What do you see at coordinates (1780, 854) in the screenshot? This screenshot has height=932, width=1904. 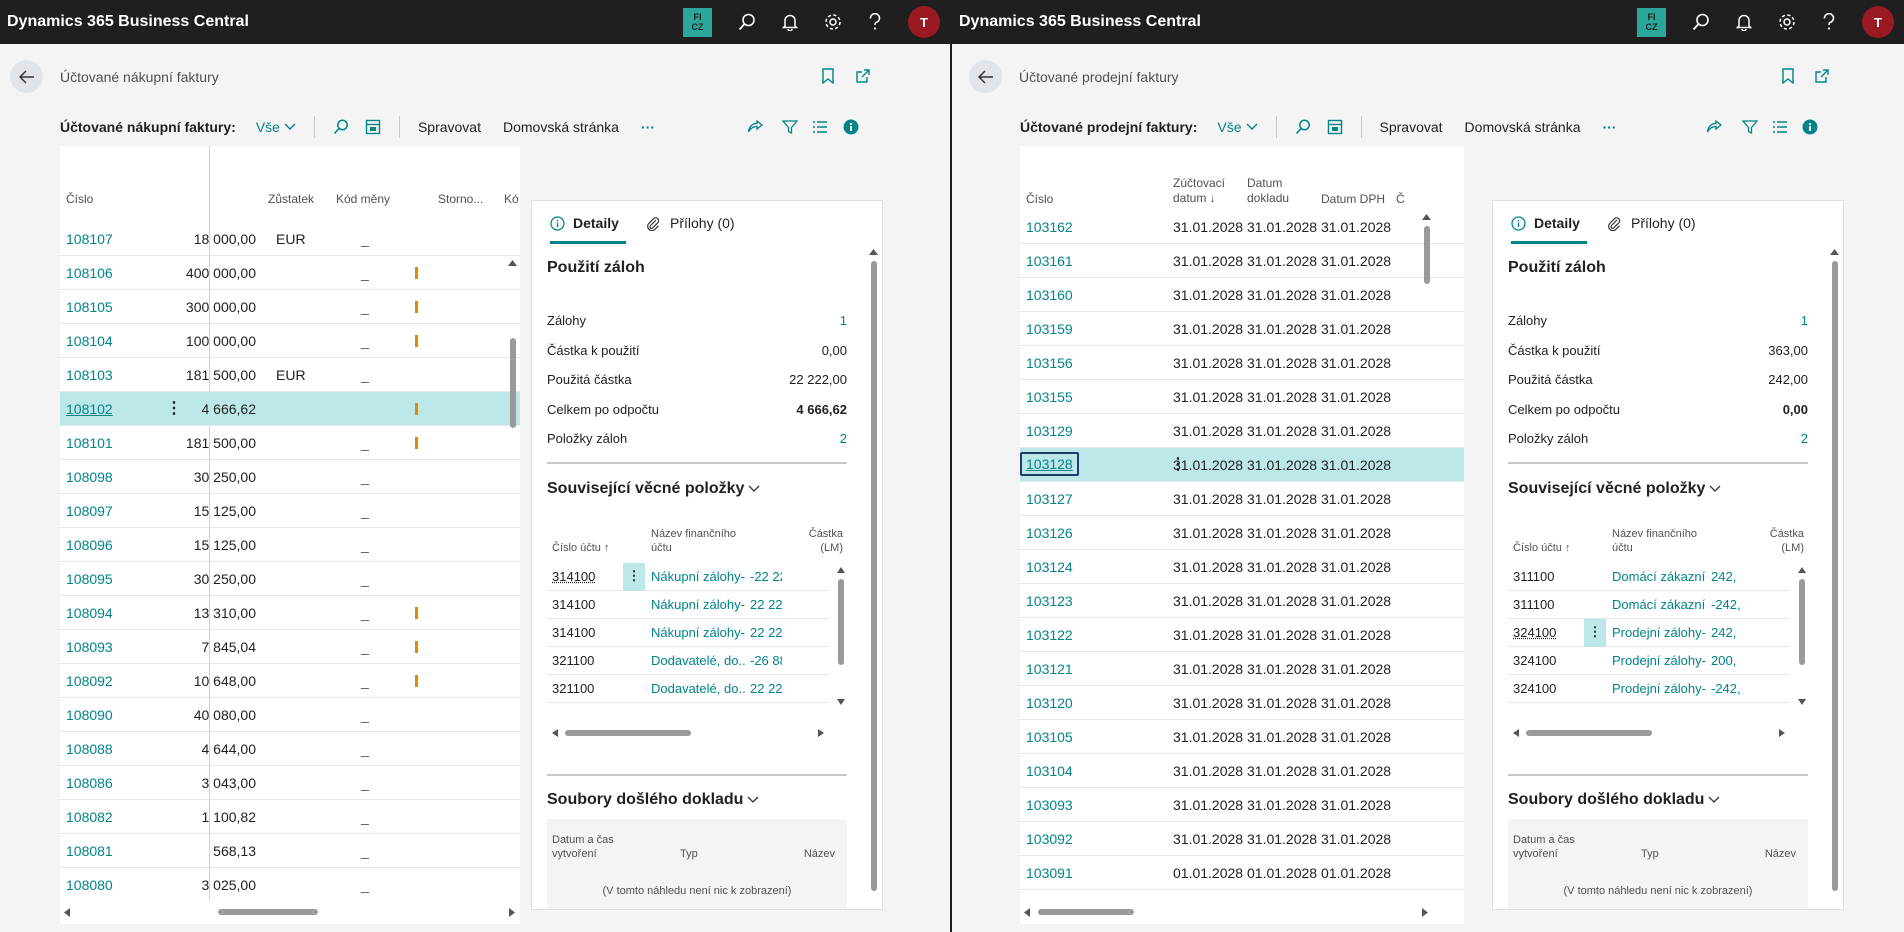 I see `col-name: Název` at bounding box center [1780, 854].